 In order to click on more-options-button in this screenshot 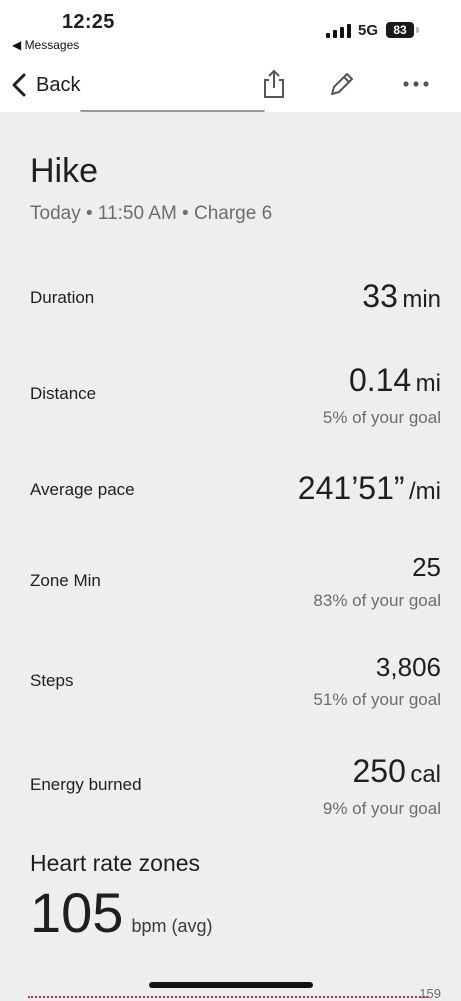, I will do `click(416, 84)`.